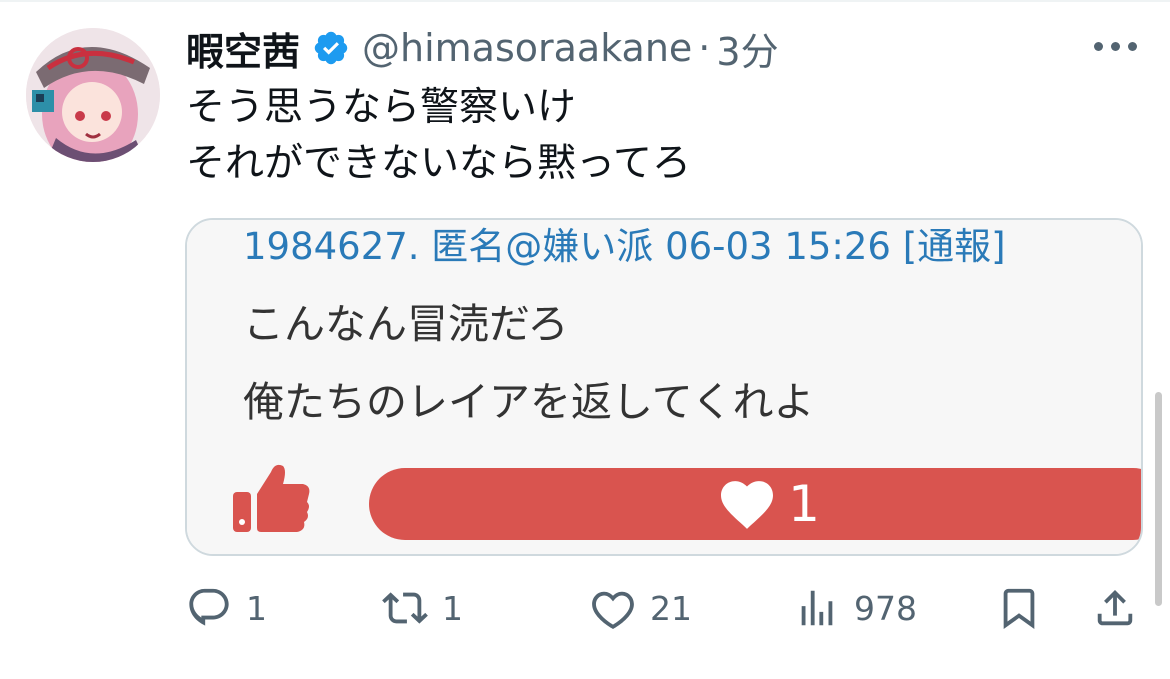 The image size is (1170, 679). Describe the element at coordinates (671, 608) in the screenshot. I see `like-count: 21` at that location.